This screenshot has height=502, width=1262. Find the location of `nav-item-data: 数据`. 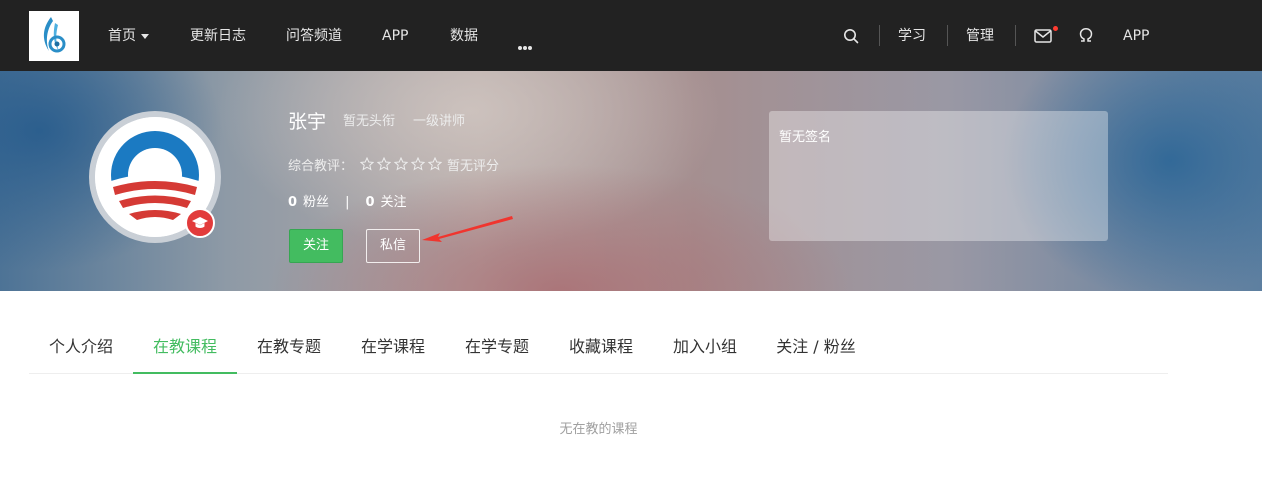

nav-item-data: 数据 is located at coordinates (464, 36).